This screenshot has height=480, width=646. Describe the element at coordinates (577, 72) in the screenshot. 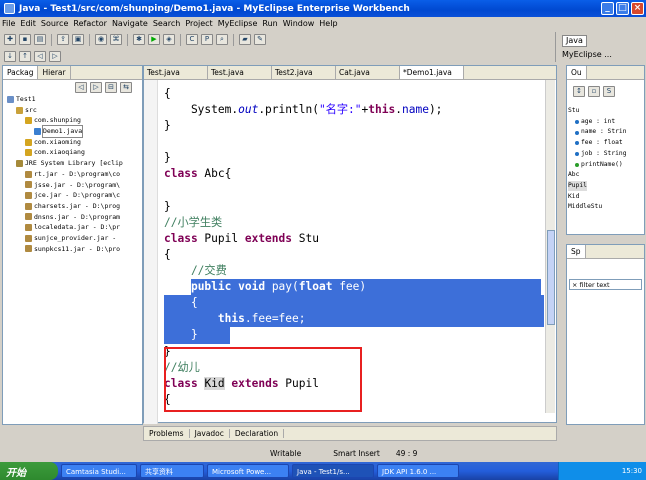

I see `tab-outline: Ou` at that location.